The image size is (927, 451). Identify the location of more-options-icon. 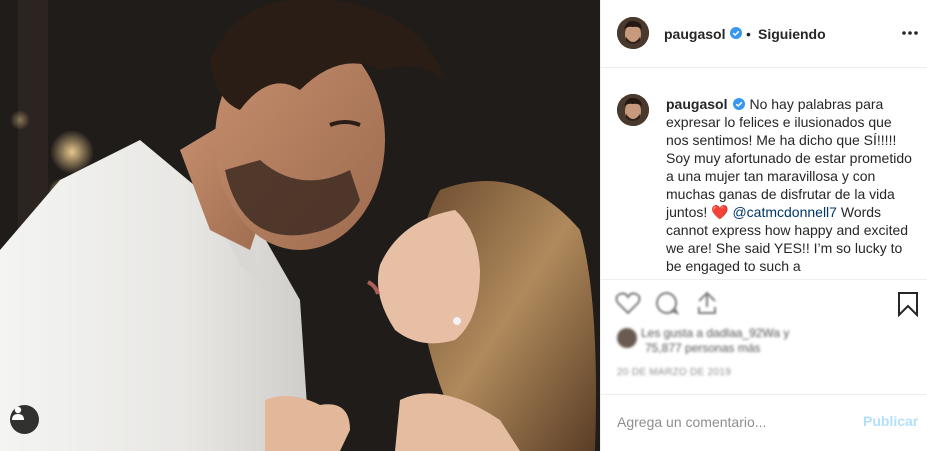
(910, 33).